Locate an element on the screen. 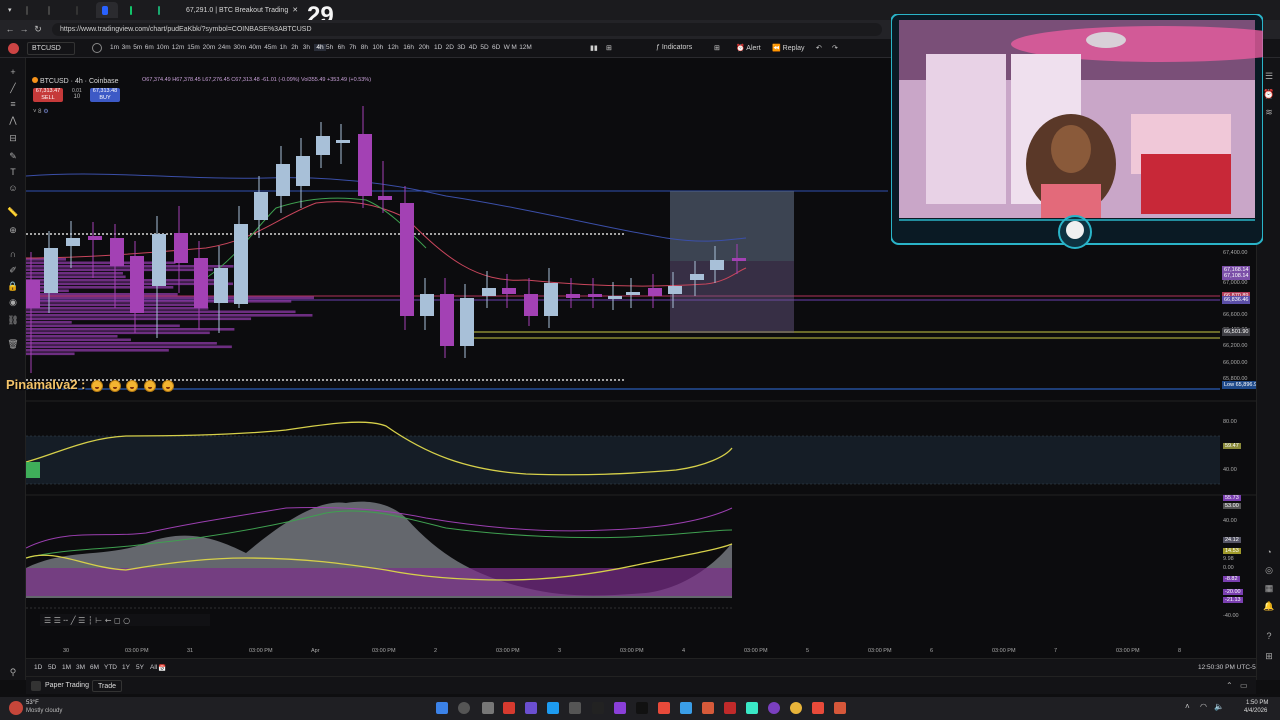  timeframe-10m: 10m is located at coordinates (162, 47).